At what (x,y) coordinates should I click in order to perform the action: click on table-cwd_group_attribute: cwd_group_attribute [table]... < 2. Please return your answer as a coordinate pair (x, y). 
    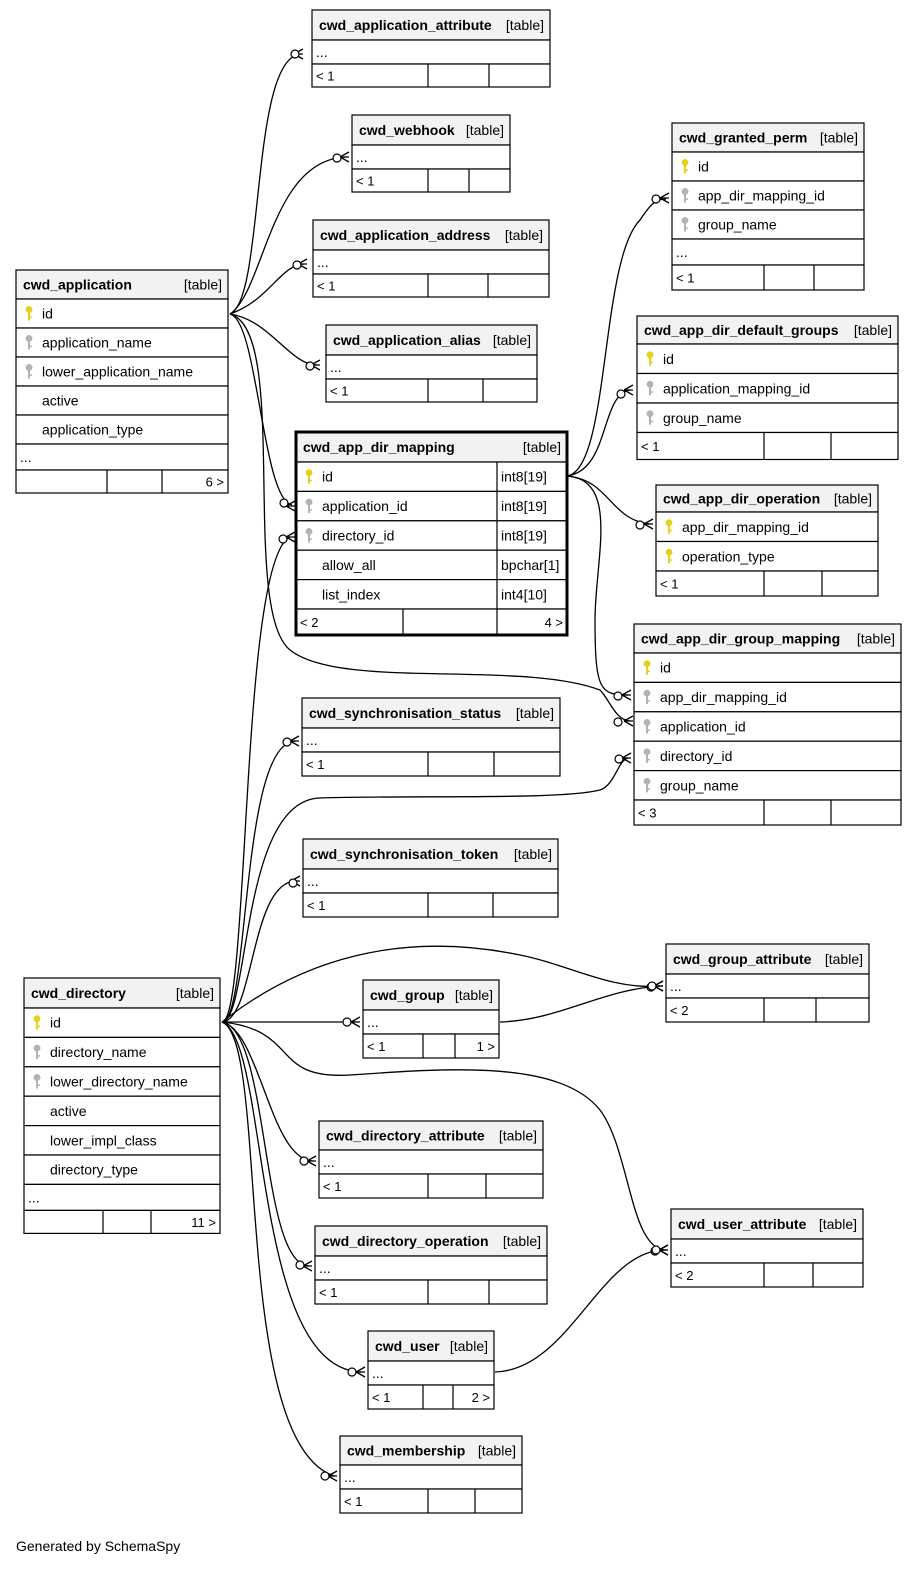
    Looking at the image, I should click on (767, 983).